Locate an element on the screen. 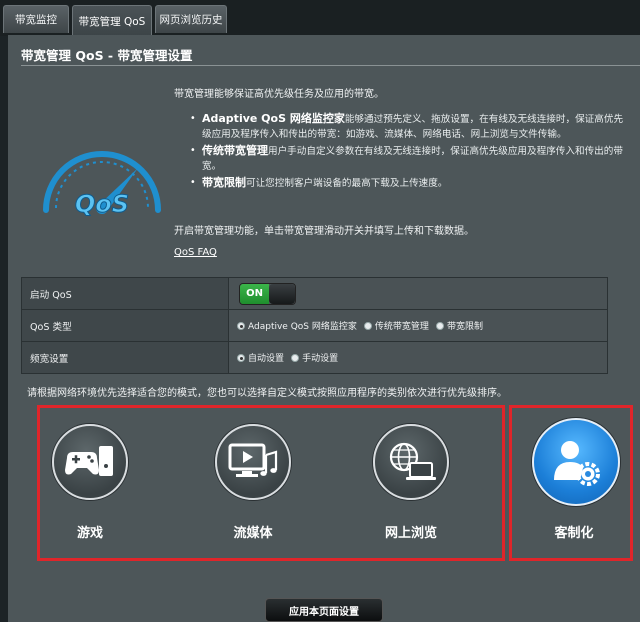  toggle-on-label: ON is located at coordinates (254, 293).